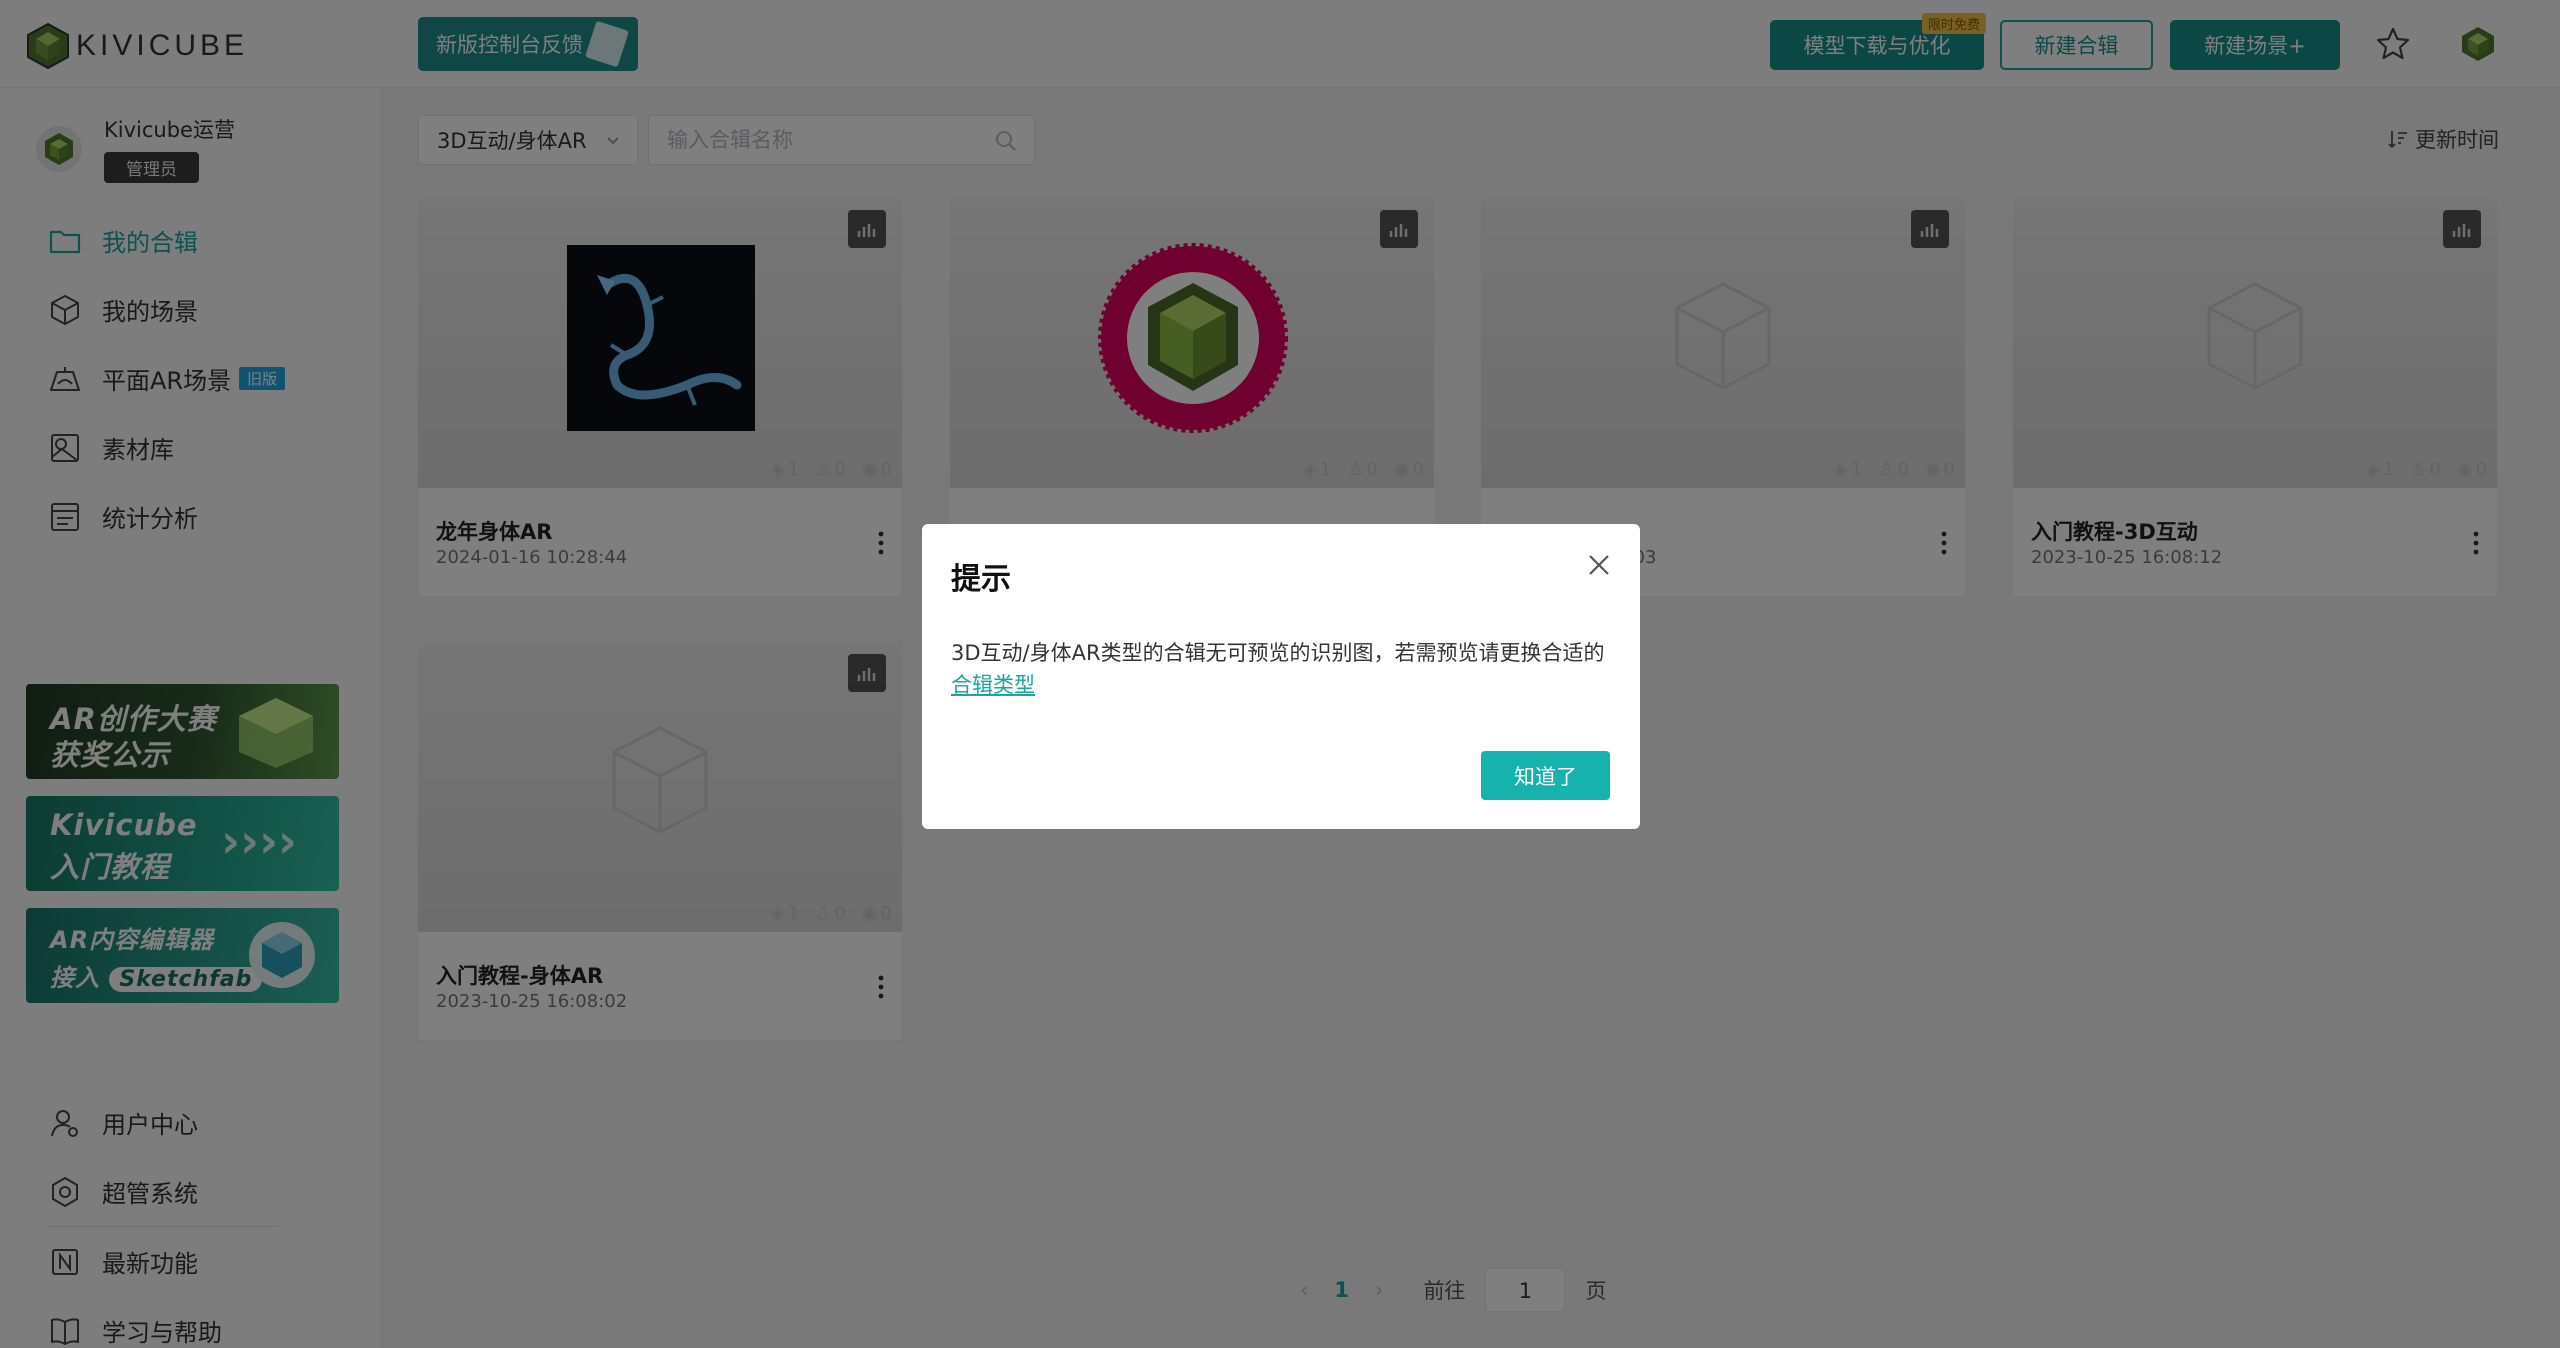 The image size is (2560, 1348). What do you see at coordinates (1278, 653) in the screenshot?
I see `dialog-message-text: 3D互动/身体AR类型的合辑无可预览的识别图，若需预览请更换合适的` at bounding box center [1278, 653].